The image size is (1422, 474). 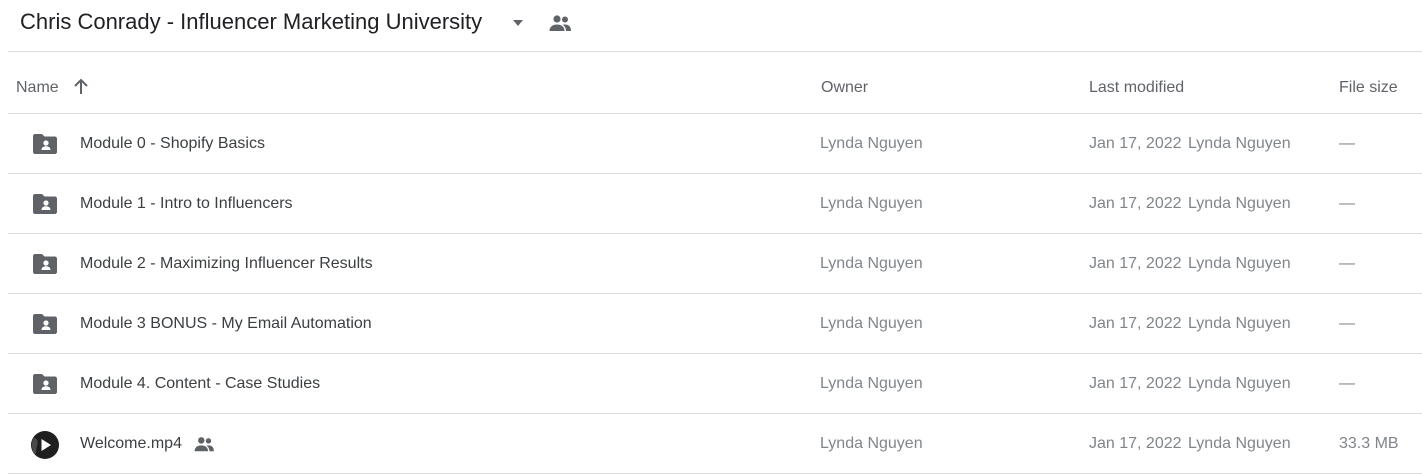 I want to click on arrow-up-icon, so click(x=81, y=87).